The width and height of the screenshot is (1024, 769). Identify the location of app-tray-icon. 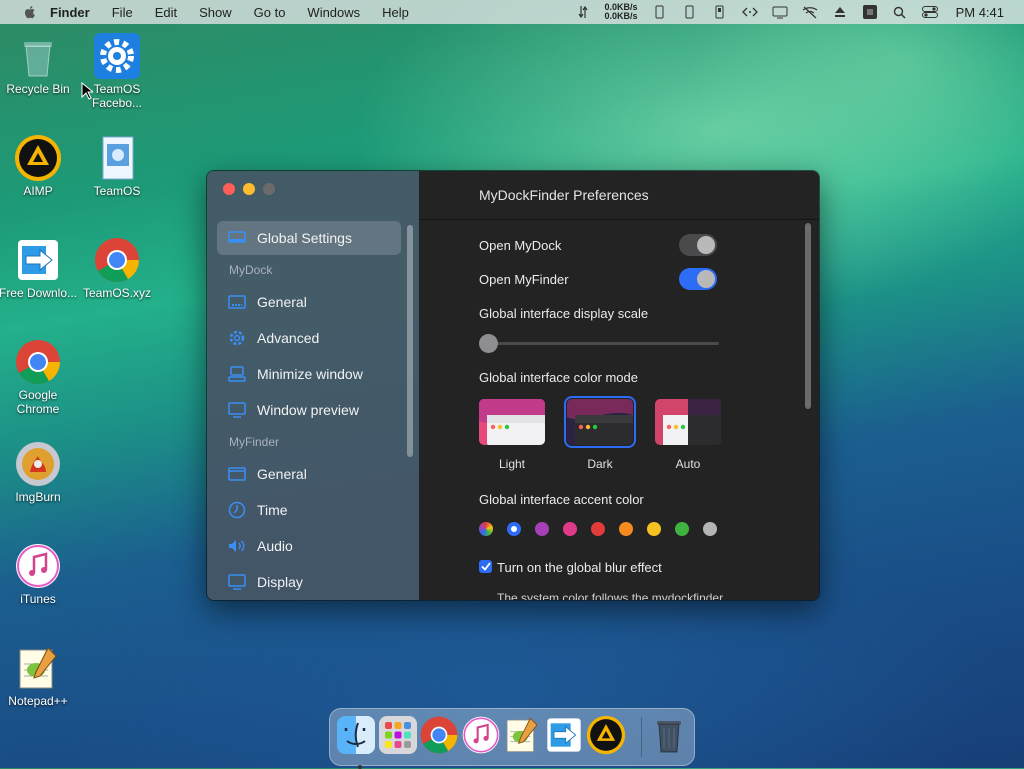
(870, 12).